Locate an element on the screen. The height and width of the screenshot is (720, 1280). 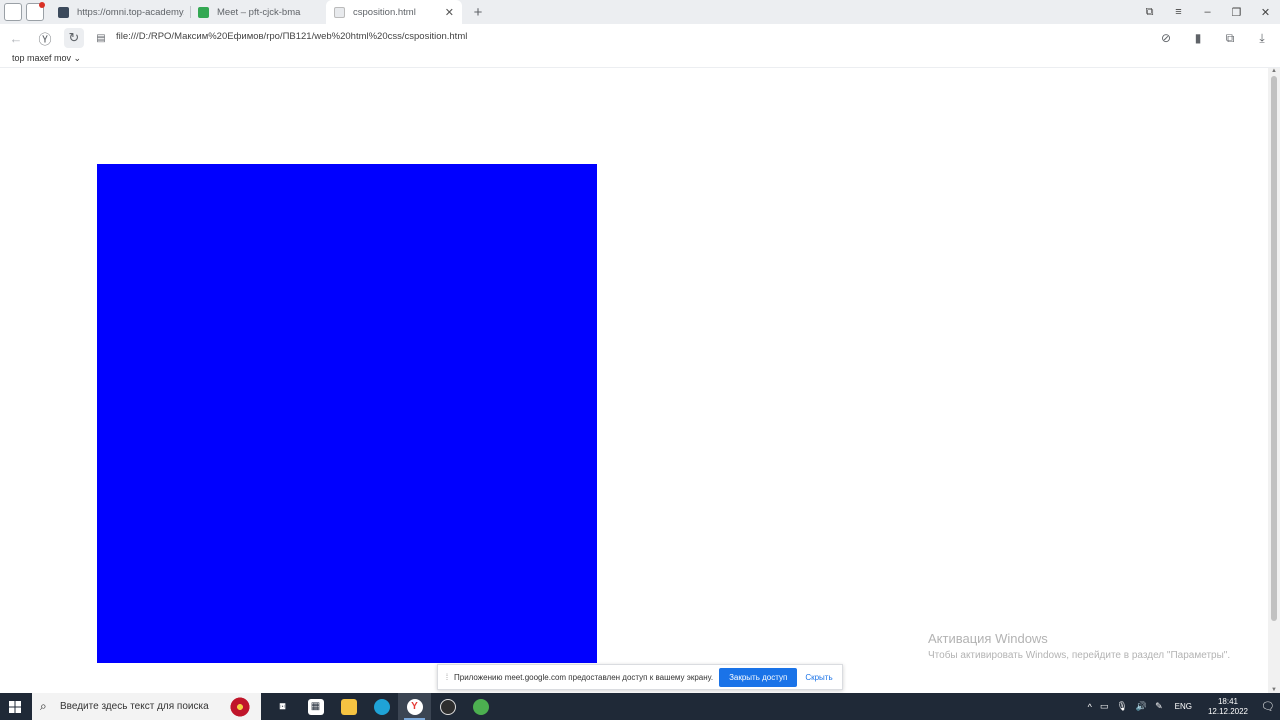
page-scrollbar: ▲ ▼ is located at coordinates (1274, 380).